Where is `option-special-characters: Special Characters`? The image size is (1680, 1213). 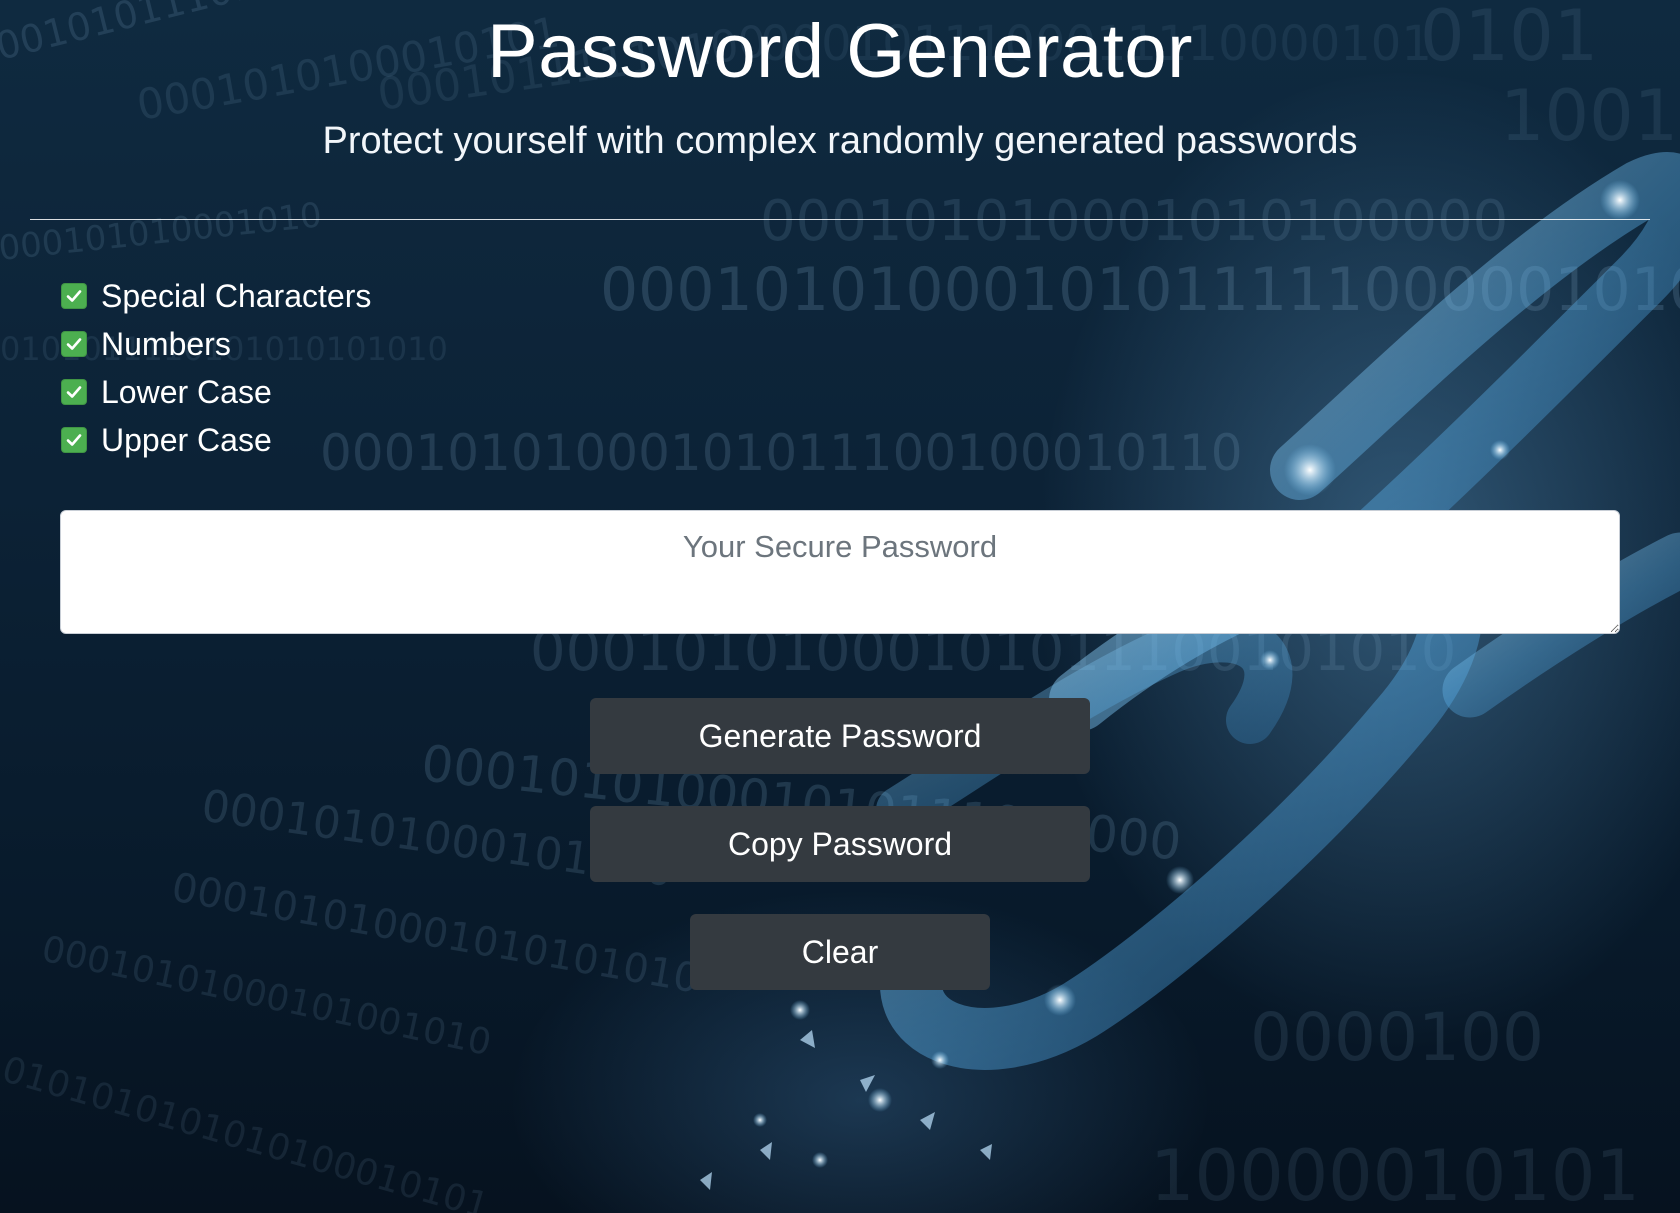
option-special-characters: Special Characters is located at coordinates (216, 296).